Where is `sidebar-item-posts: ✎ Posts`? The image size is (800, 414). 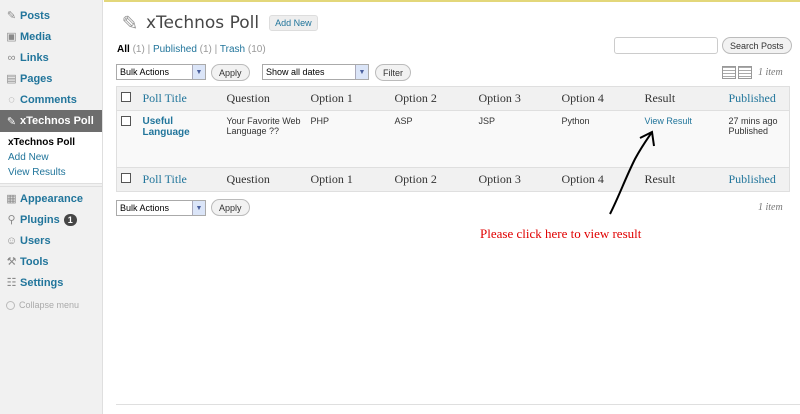
sidebar-item-posts: ✎ Posts is located at coordinates (51, 15).